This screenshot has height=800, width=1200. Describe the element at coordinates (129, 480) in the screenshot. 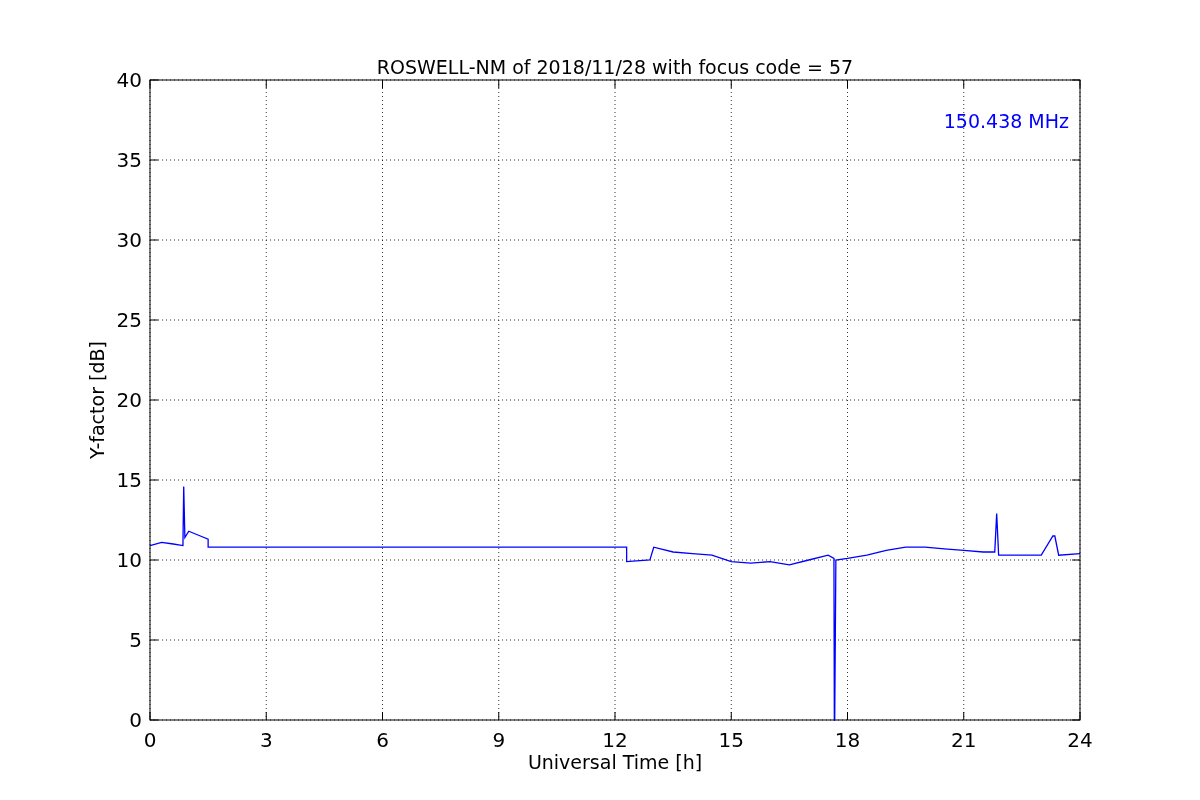

I see `y-tick-label: 15` at that location.